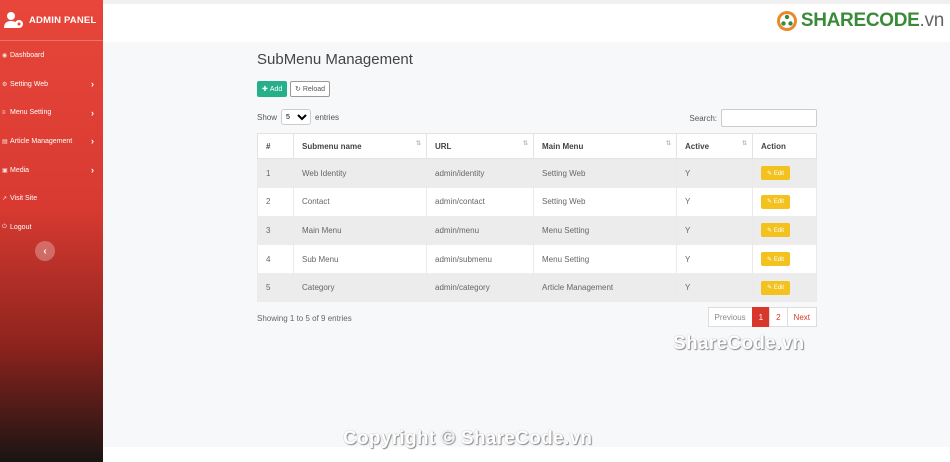 This screenshot has width=950, height=462. What do you see at coordinates (5, 199) in the screenshot?
I see `external-link-icon: ↗` at bounding box center [5, 199].